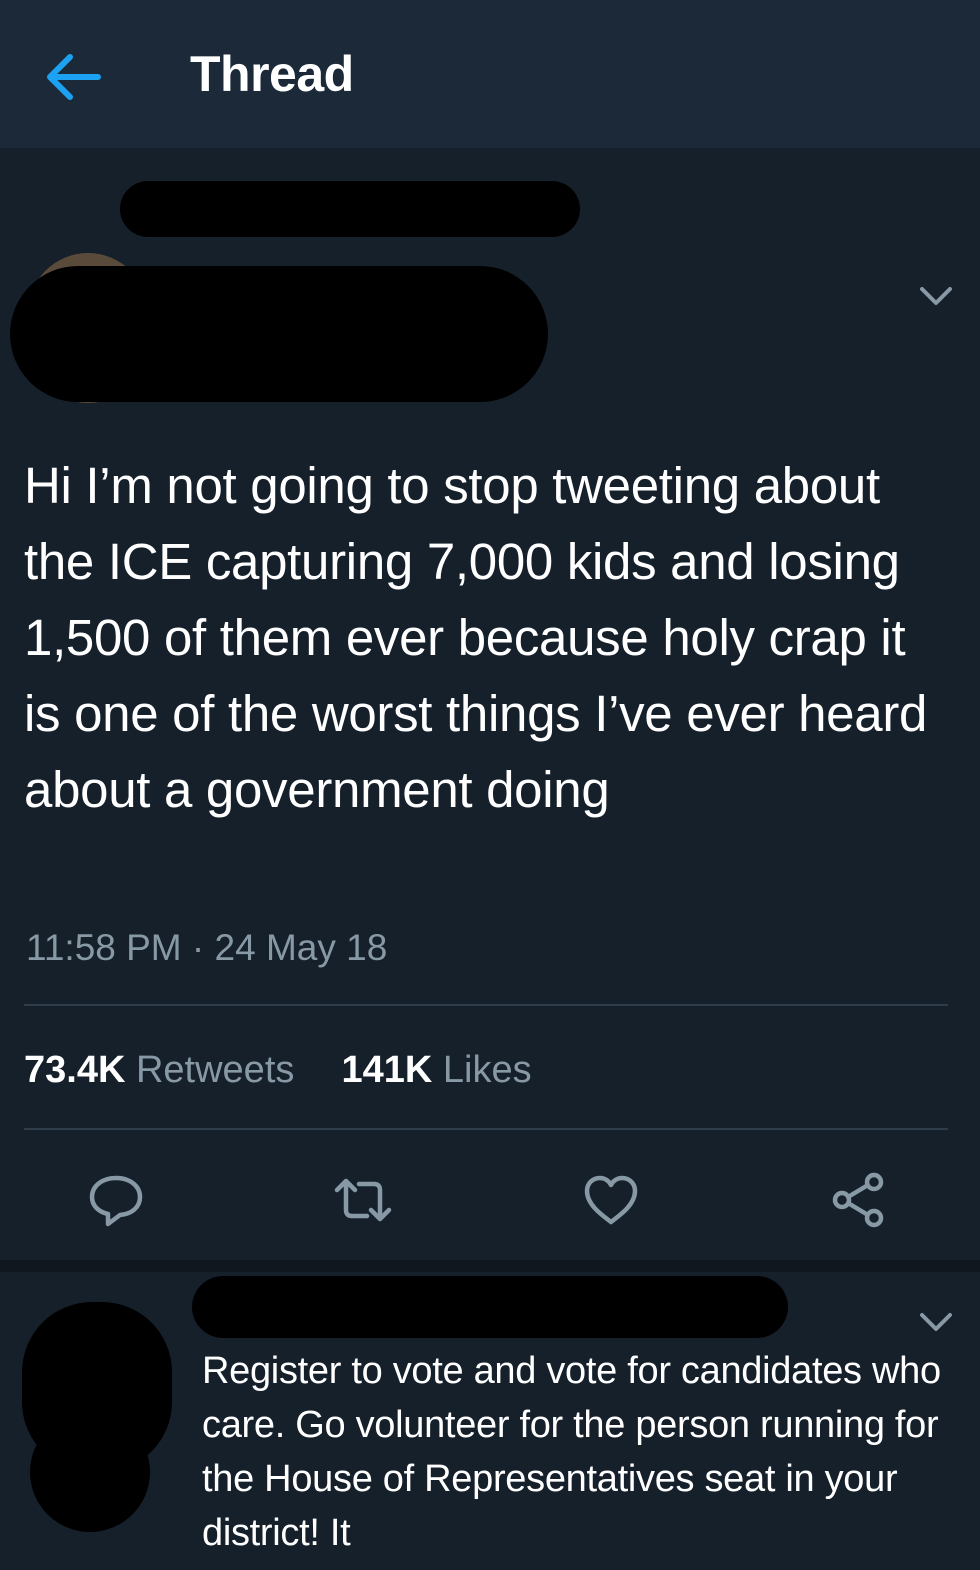 The height and width of the screenshot is (1570, 980). What do you see at coordinates (487, 1070) in the screenshot?
I see `likes-label: Likes` at bounding box center [487, 1070].